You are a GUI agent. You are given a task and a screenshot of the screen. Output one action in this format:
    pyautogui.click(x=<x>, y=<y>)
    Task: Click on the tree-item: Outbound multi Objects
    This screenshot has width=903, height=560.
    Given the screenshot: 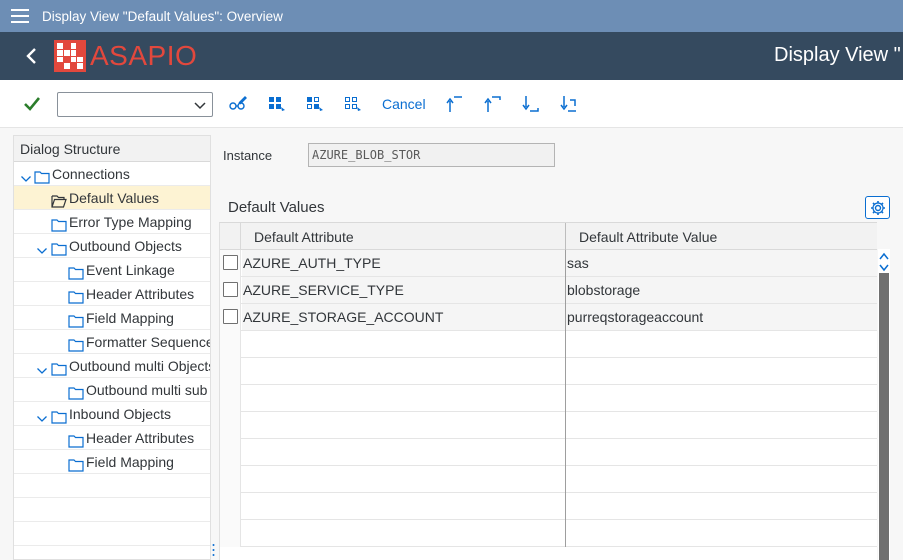 What is the action you would take?
    pyautogui.click(x=112, y=366)
    